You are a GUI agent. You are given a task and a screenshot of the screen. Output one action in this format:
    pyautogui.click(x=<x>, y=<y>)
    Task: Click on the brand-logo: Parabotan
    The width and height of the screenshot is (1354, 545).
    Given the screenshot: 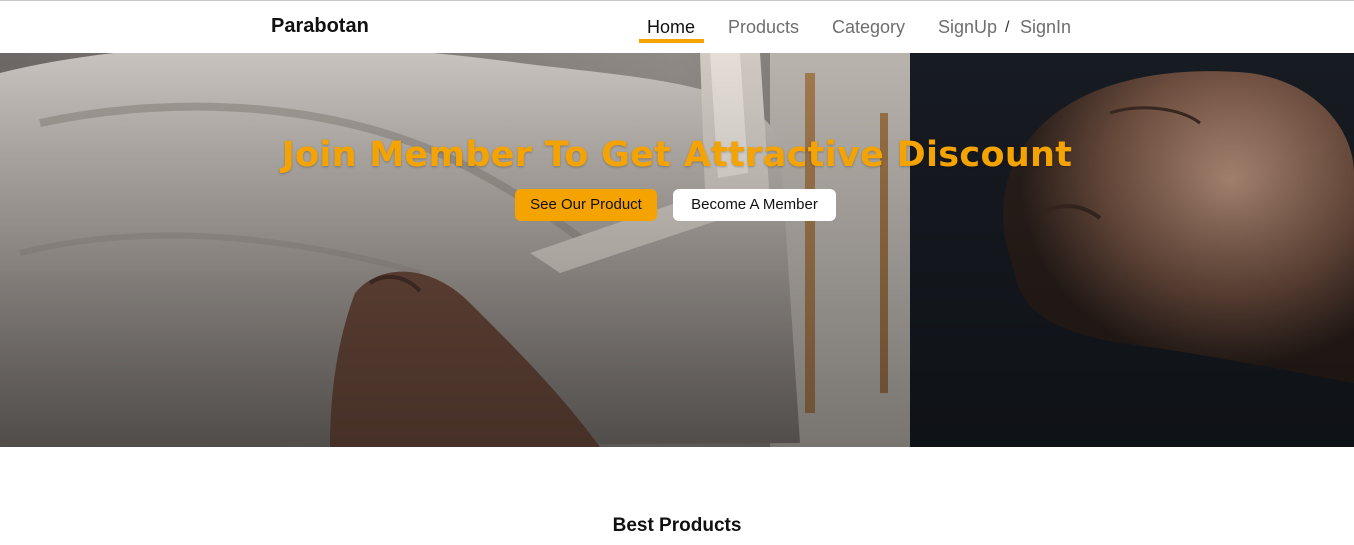 What is the action you would take?
    pyautogui.click(x=320, y=26)
    